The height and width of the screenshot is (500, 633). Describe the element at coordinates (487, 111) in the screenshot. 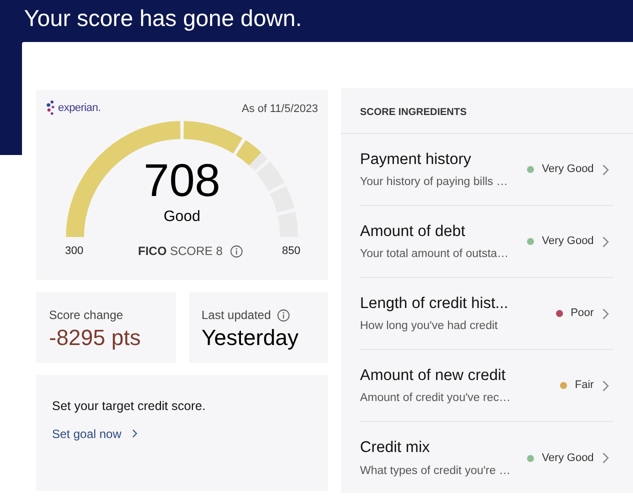

I see `ingredients-heading: SCORE INGREDIENTS` at that location.